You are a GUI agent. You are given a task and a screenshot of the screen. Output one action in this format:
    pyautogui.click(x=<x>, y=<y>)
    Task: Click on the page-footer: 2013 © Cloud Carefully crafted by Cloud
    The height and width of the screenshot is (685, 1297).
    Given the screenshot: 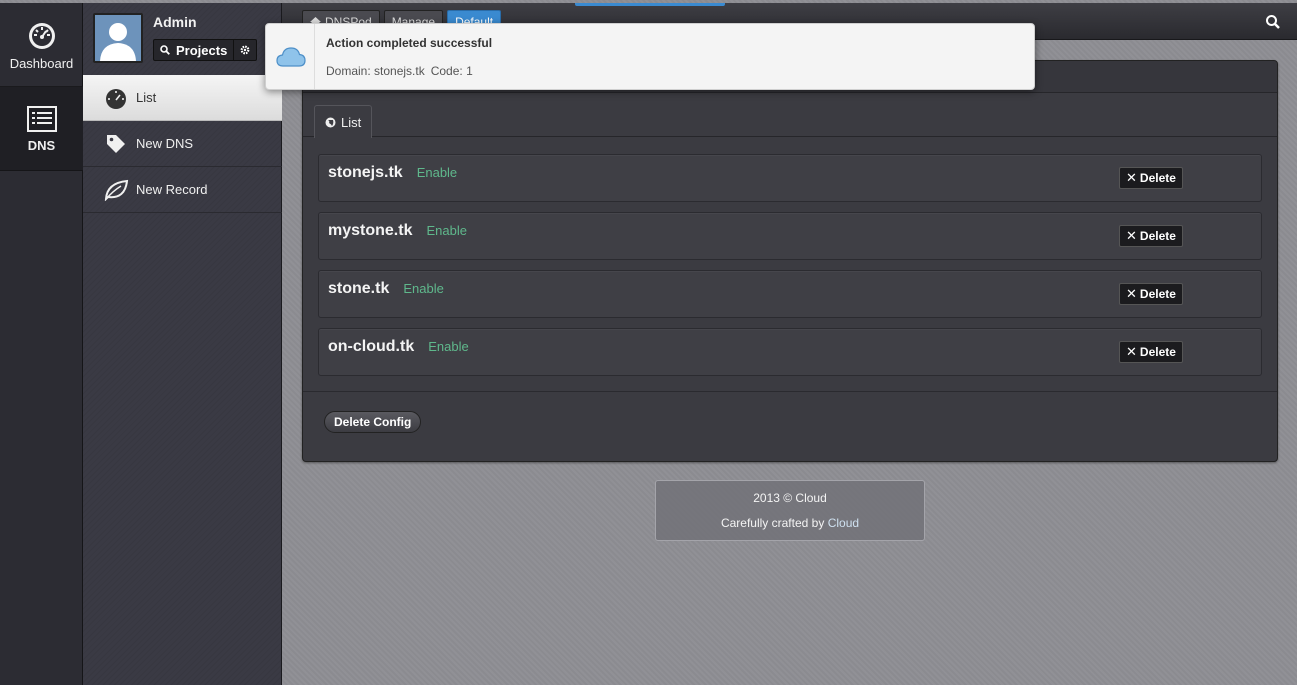 What is the action you would take?
    pyautogui.click(x=790, y=510)
    